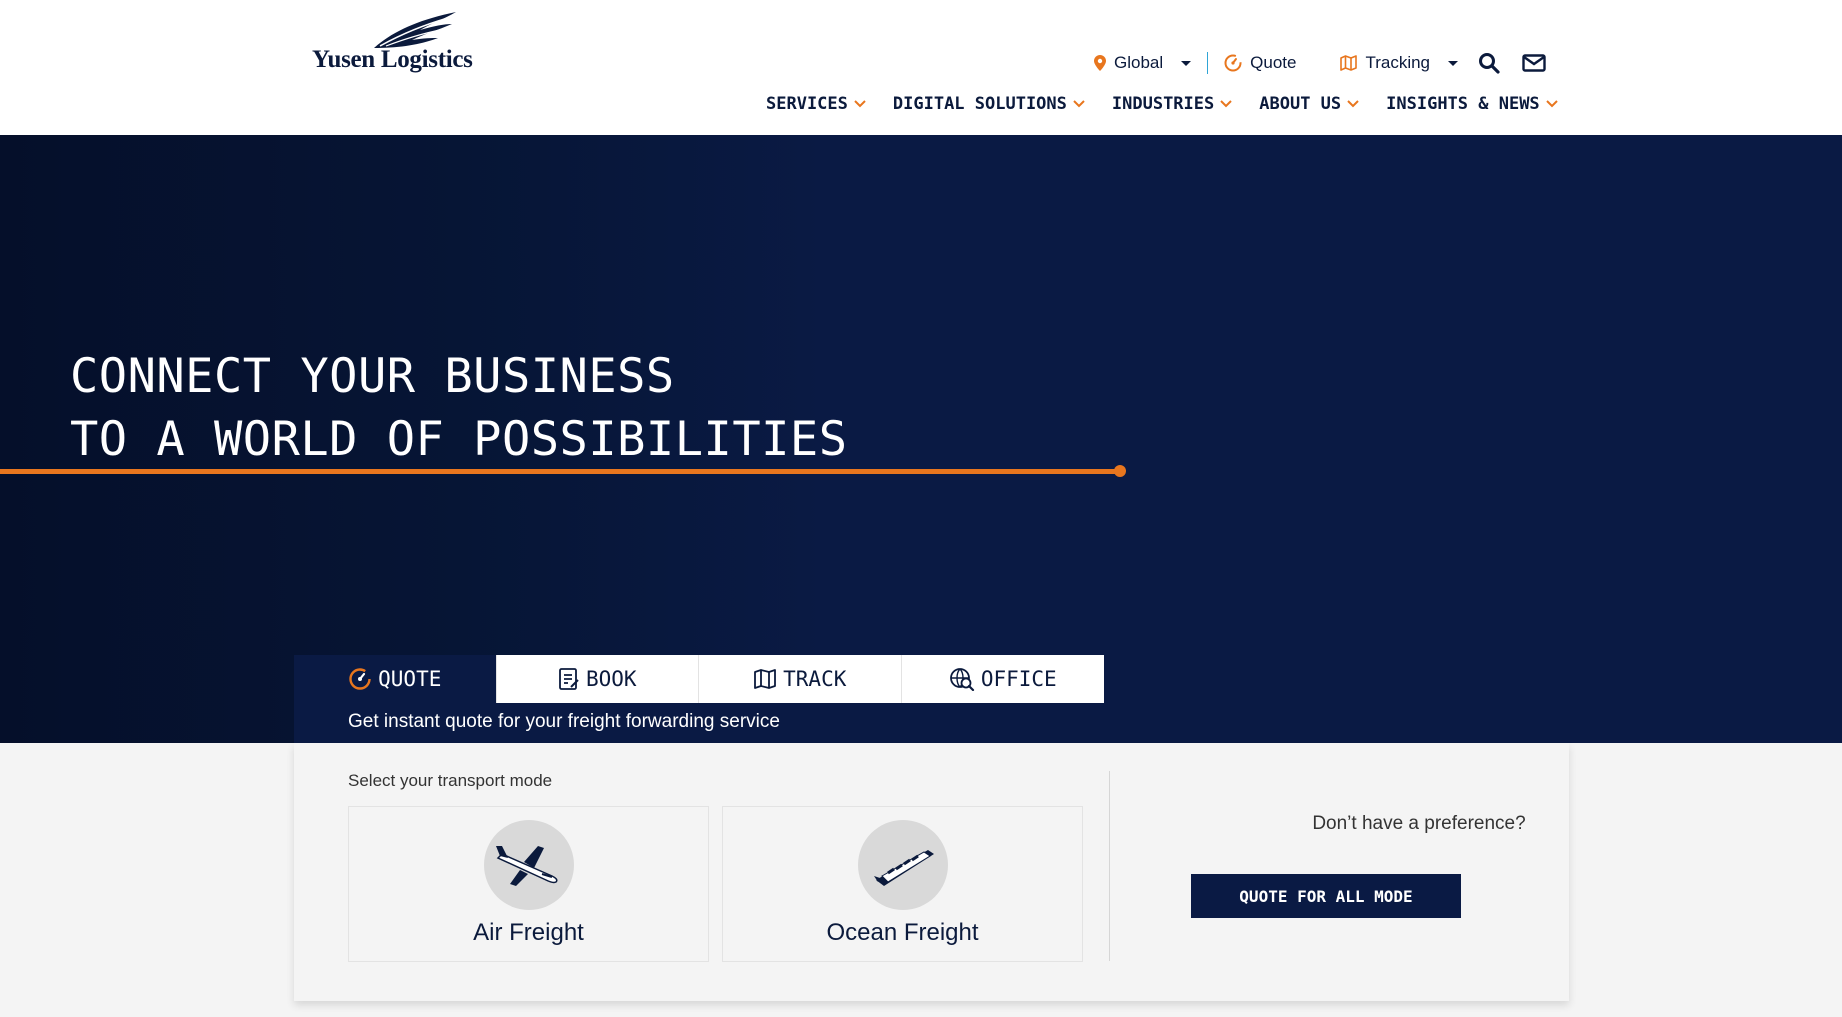  Describe the element at coordinates (415, 30) in the screenshot. I see `wing-logo-icon` at that location.